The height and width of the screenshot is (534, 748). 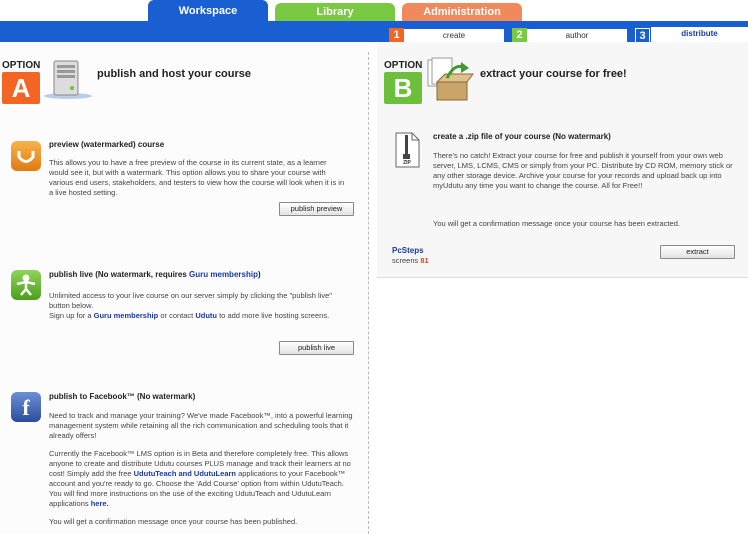 What do you see at coordinates (335, 12) in the screenshot?
I see `tab-library: Library` at bounding box center [335, 12].